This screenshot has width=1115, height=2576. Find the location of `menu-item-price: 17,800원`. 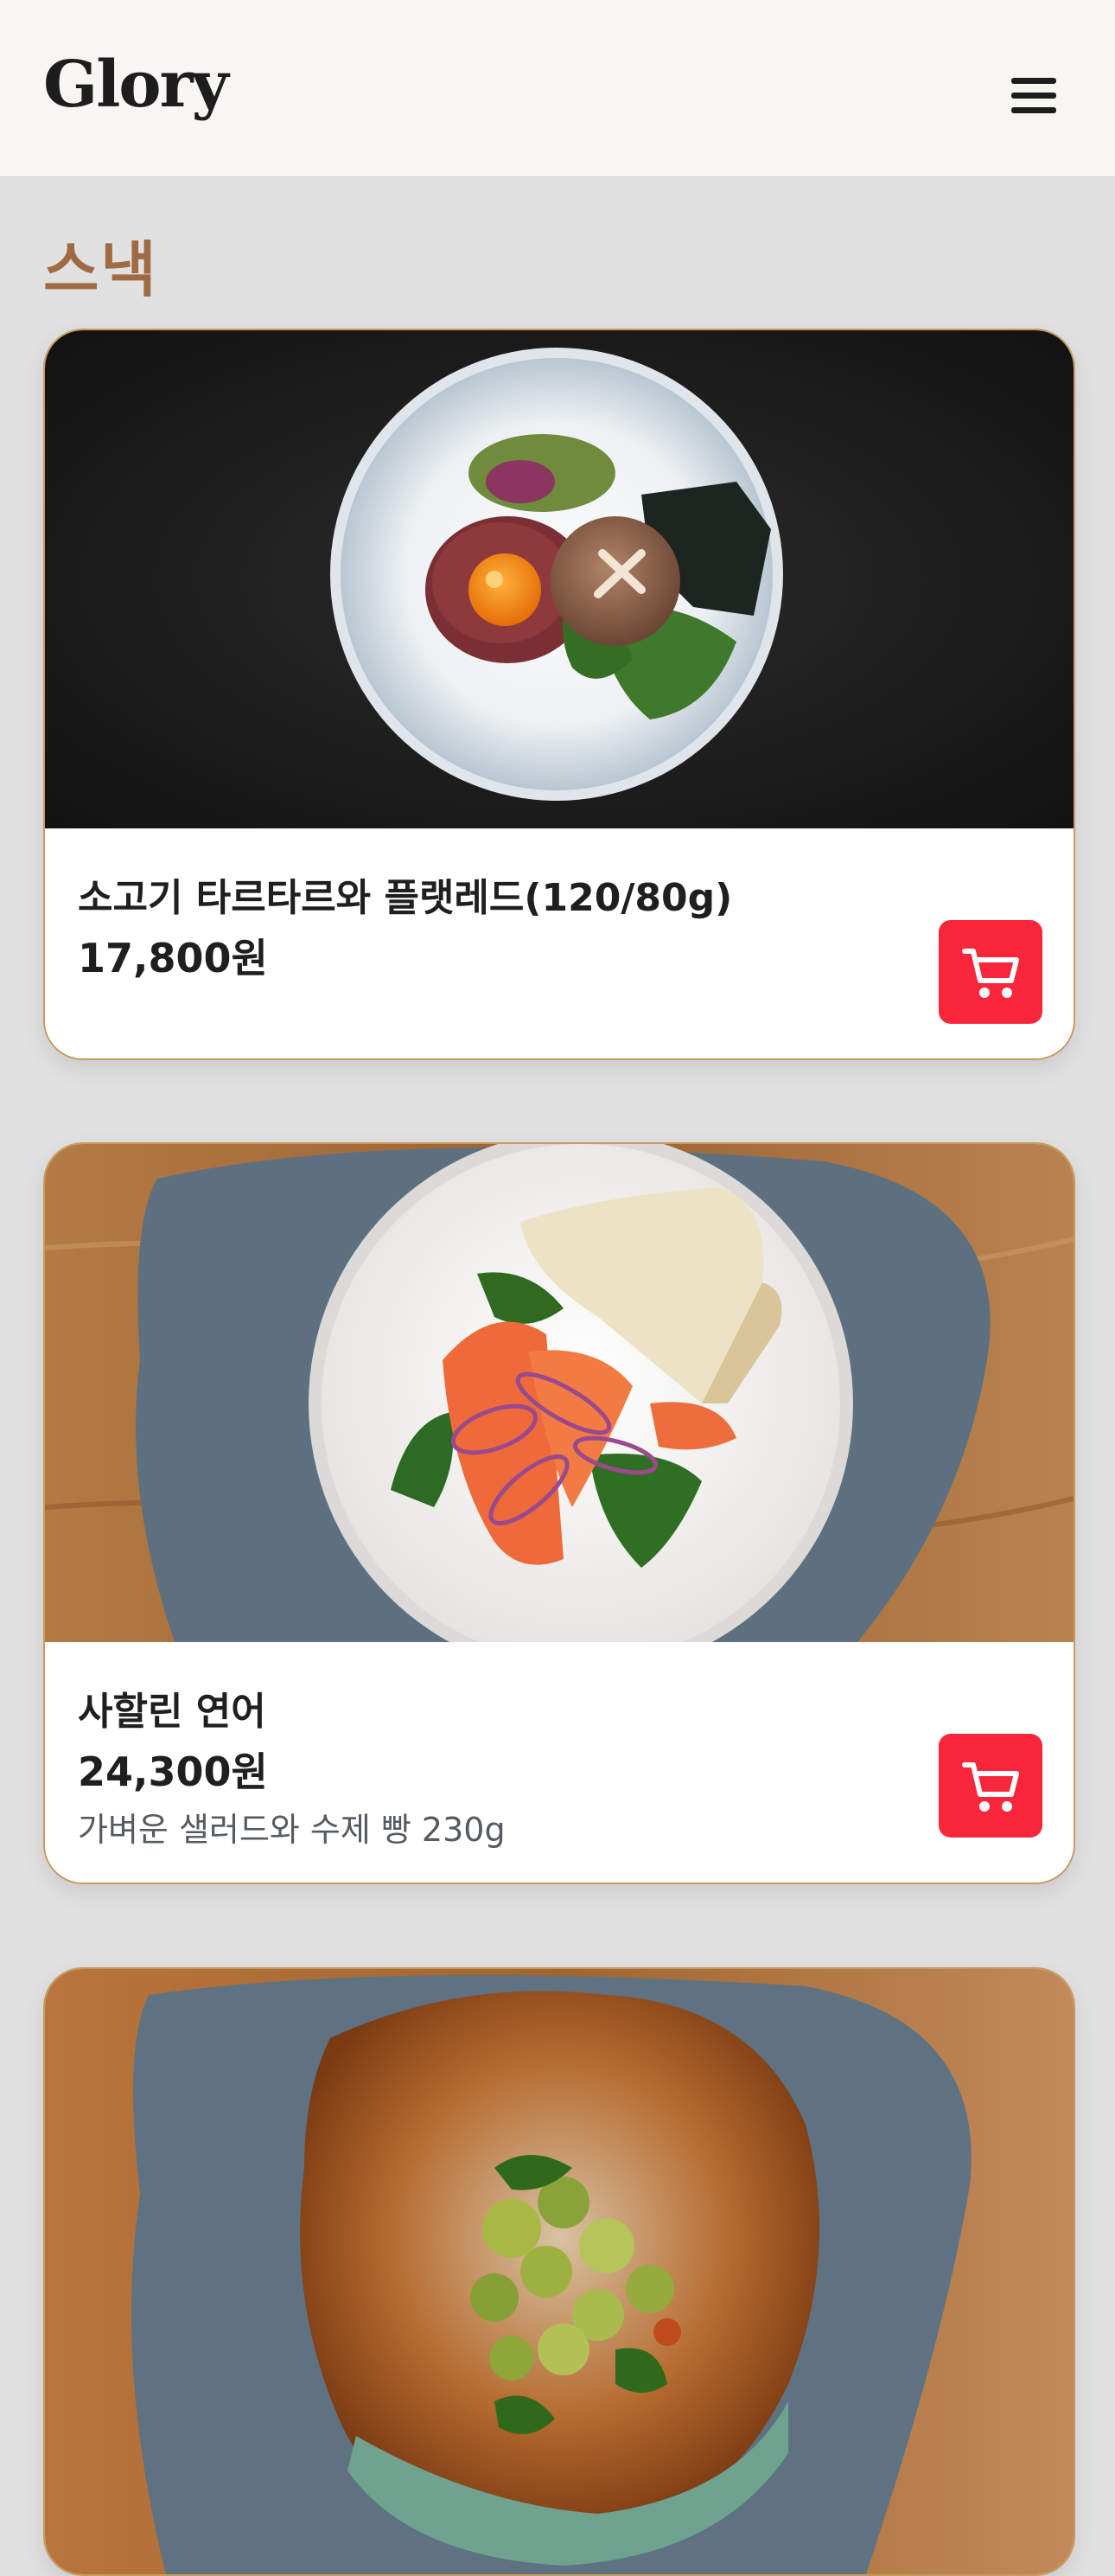

menu-item-price: 17,800원 is located at coordinates (173, 958).